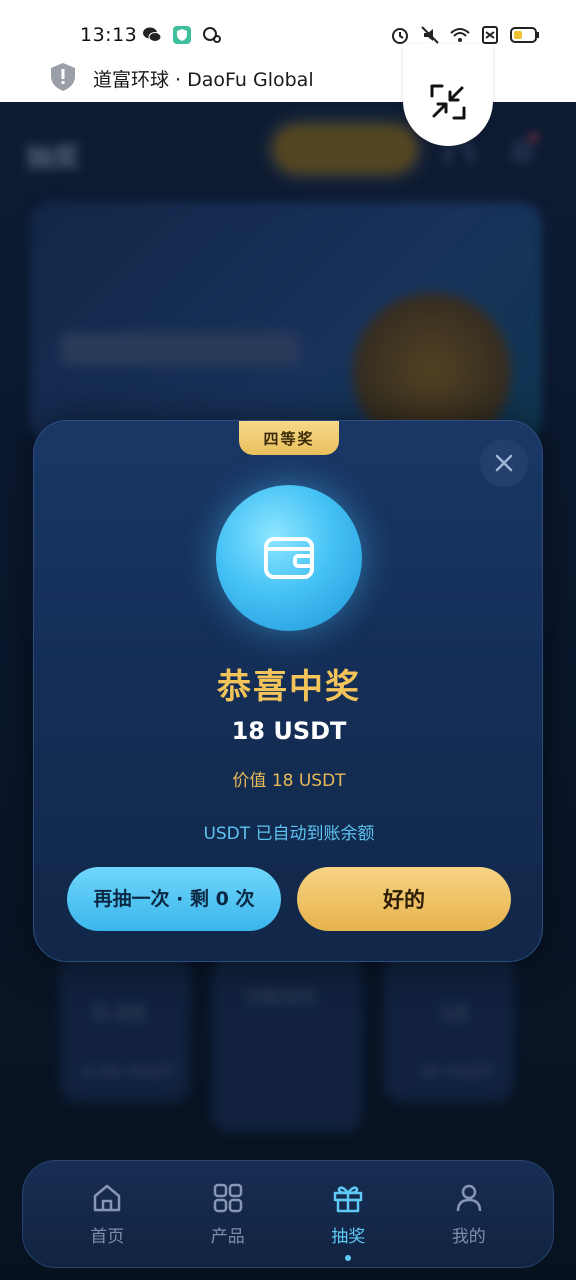 The image size is (576, 1280). Describe the element at coordinates (107, 1236) in the screenshot. I see `tab-label: 首页` at that location.